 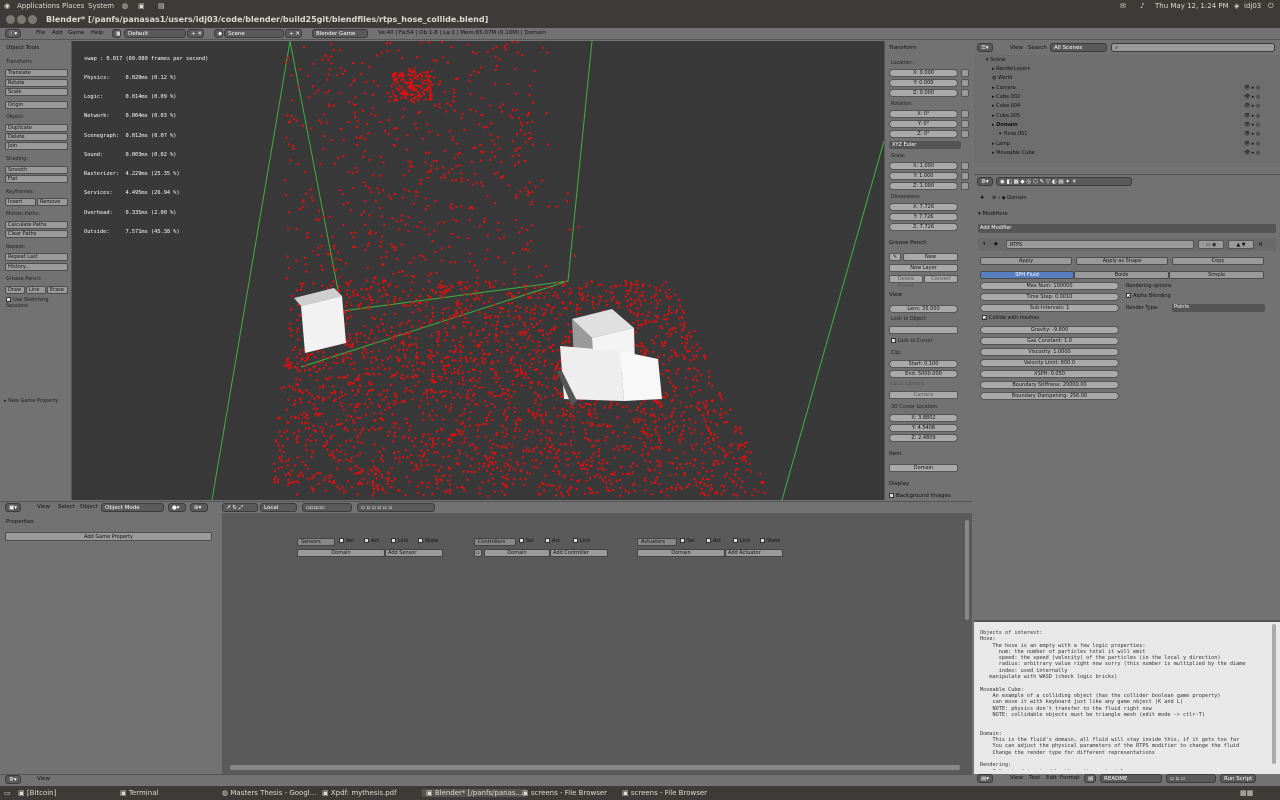 I want to click on location-x-field: X: 0.000, so click(x=923, y=73).